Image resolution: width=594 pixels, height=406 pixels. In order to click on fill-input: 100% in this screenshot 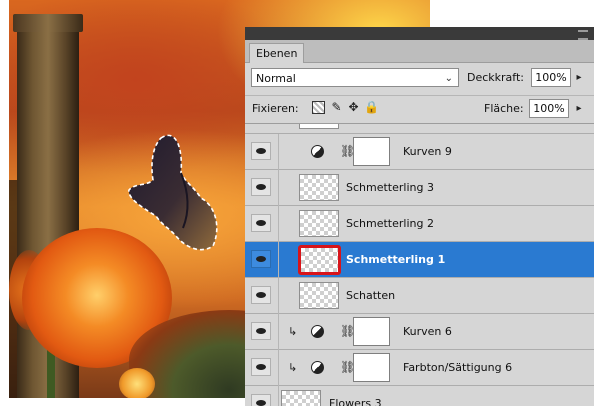, I will do `click(549, 108)`.